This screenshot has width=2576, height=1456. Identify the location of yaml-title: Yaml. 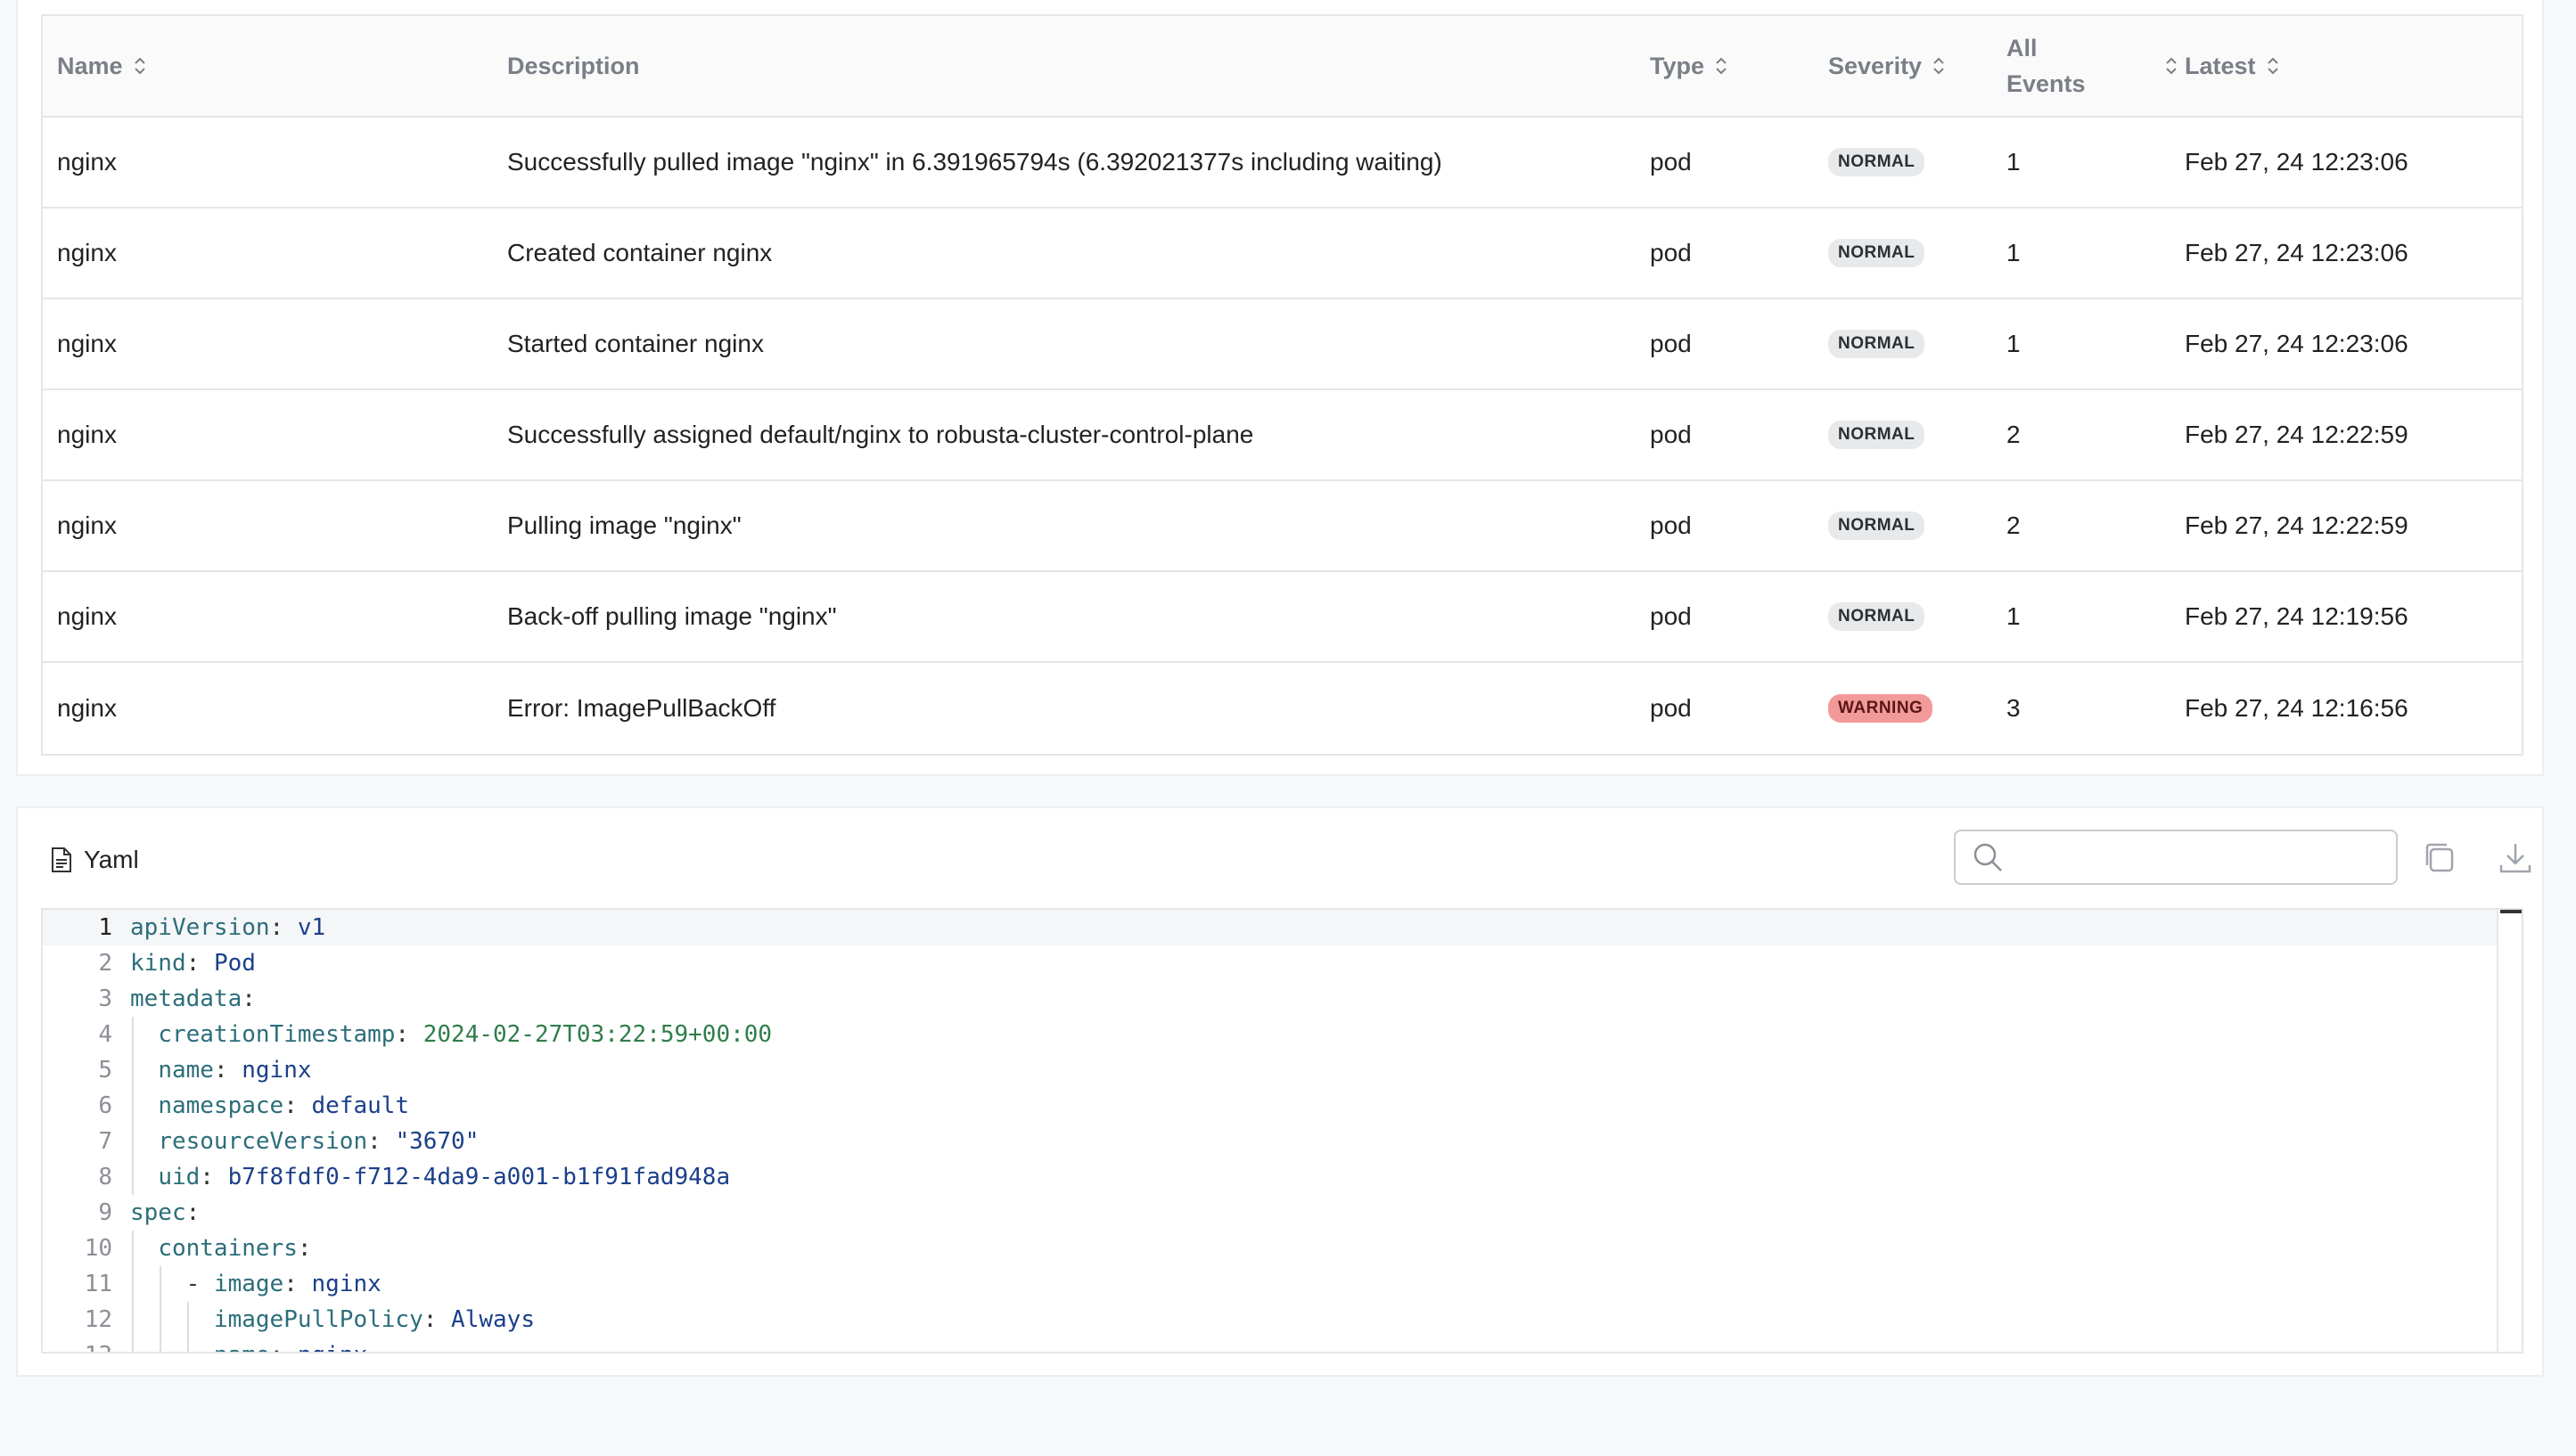
(94, 860).